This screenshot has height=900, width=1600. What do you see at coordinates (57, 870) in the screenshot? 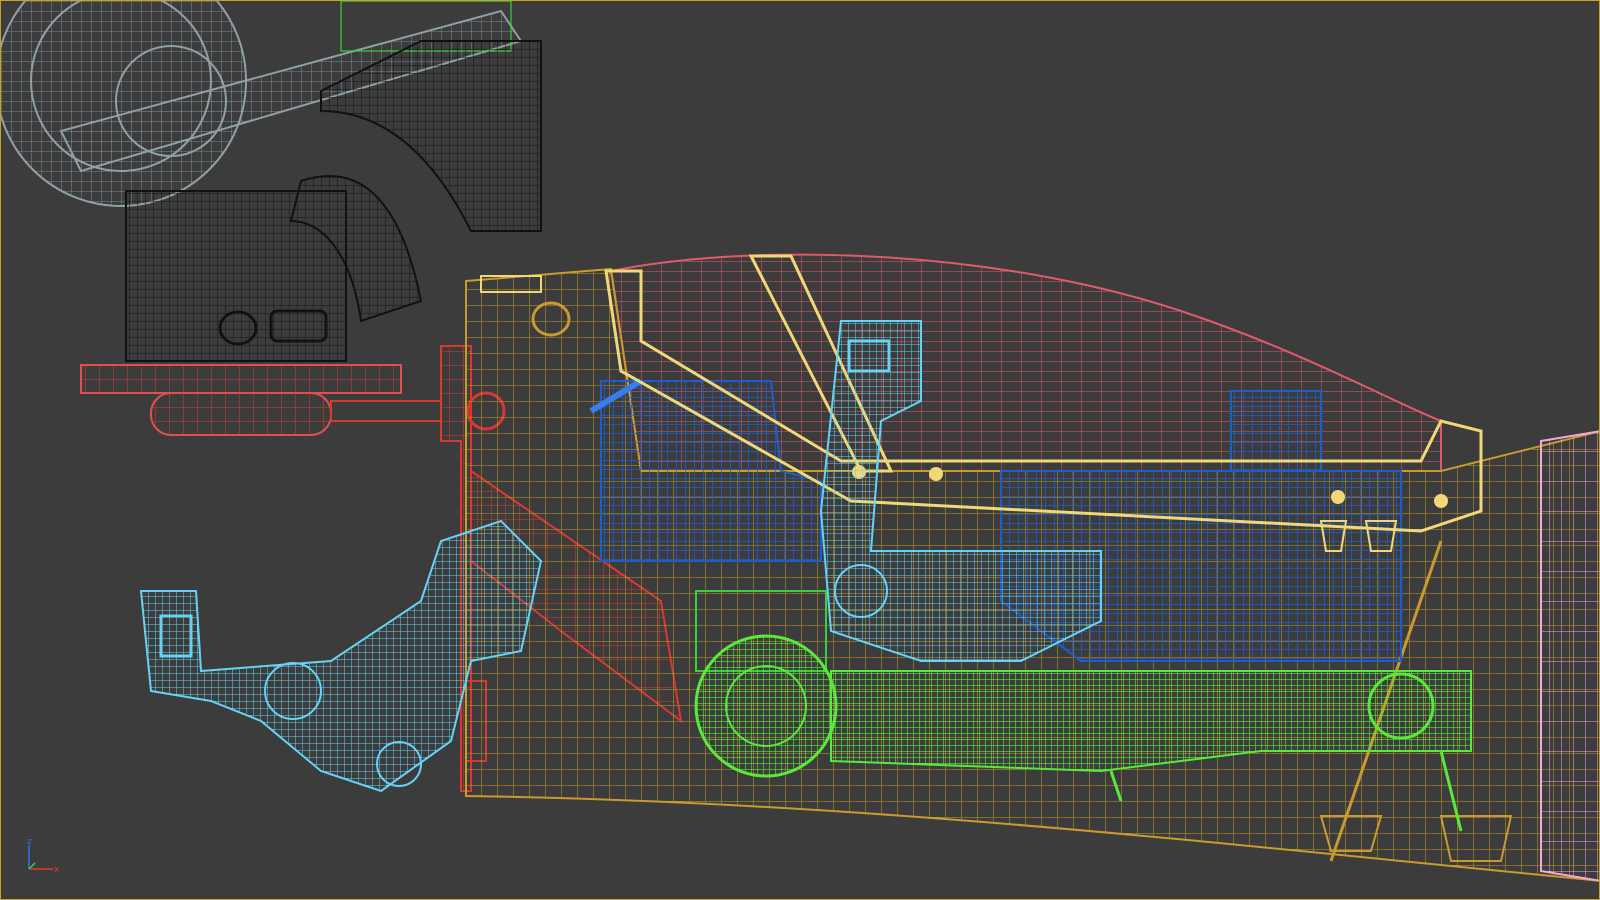
I see `axis-x-label: x` at bounding box center [57, 870].